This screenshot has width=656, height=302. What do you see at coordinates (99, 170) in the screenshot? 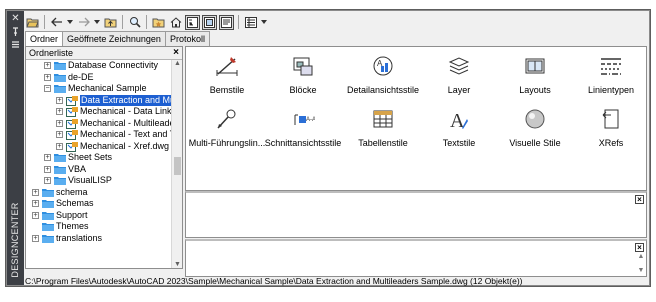
I see `tree-item: + VBA` at bounding box center [99, 170].